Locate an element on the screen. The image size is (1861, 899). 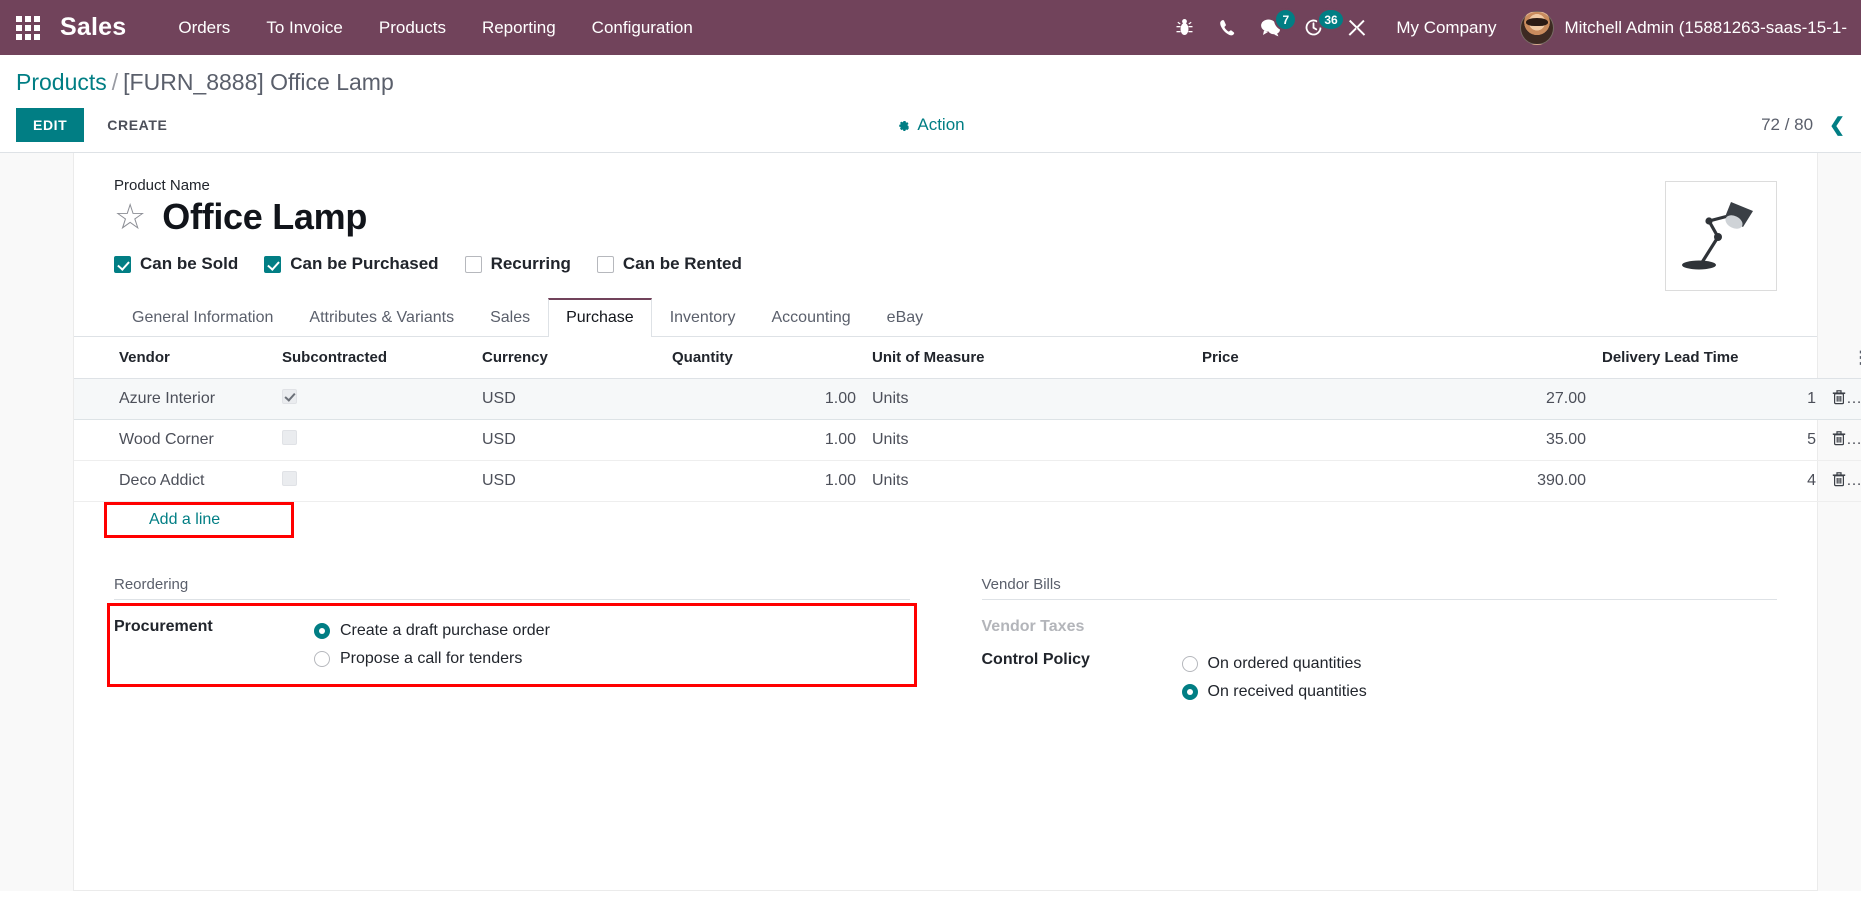
radio-create-draft-purchase-order: Create a draft purchase order is located at coordinates (612, 631).